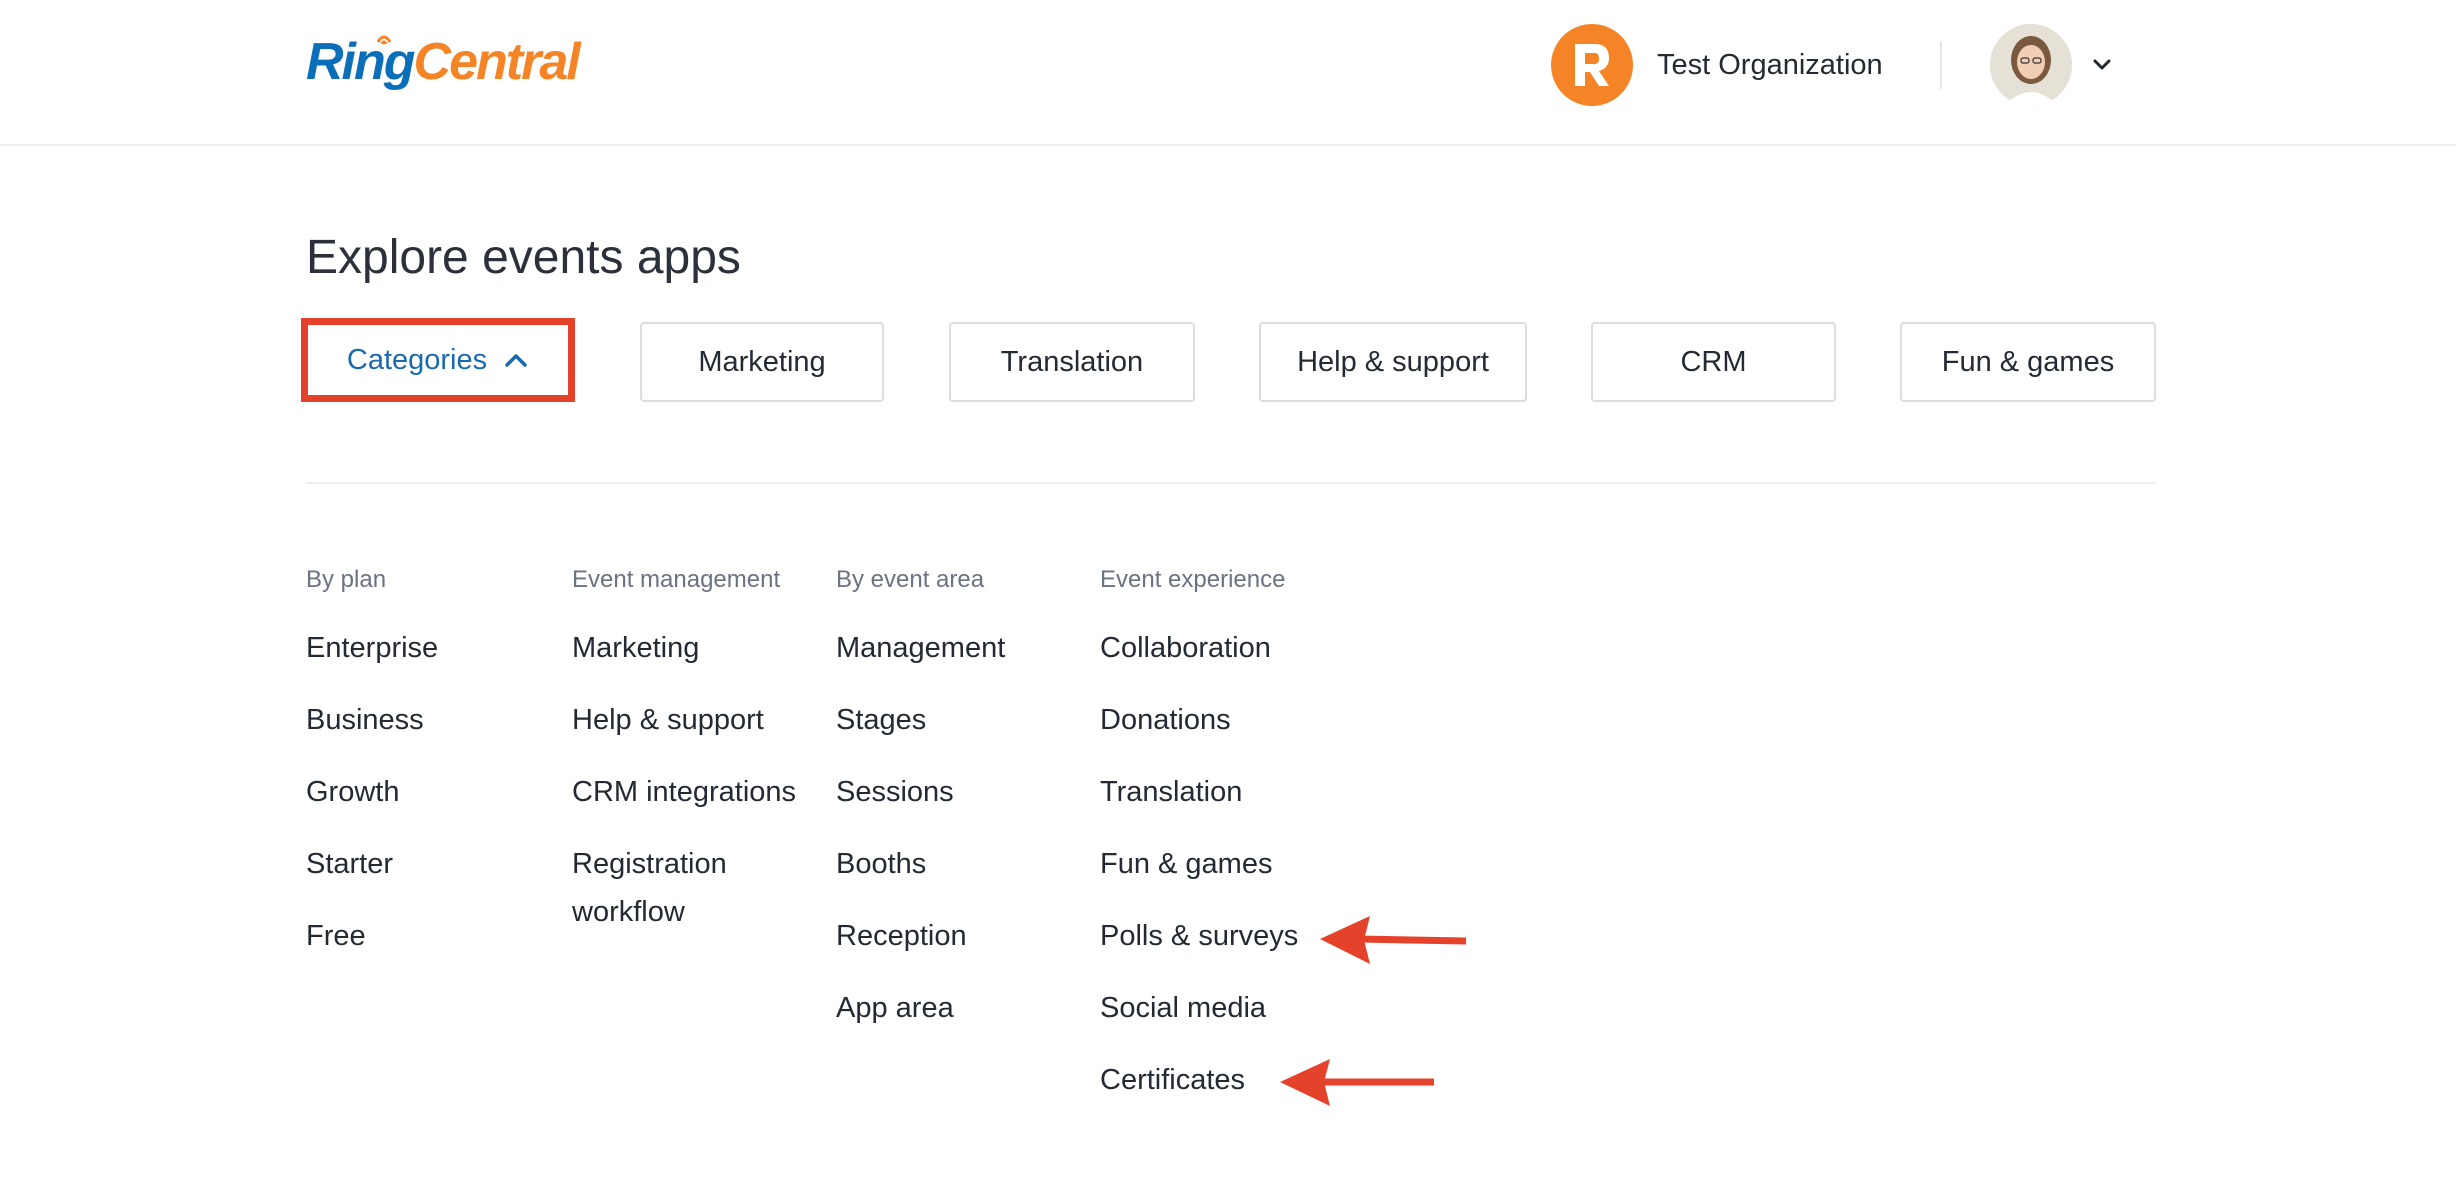 The width and height of the screenshot is (2456, 1194). What do you see at coordinates (1393, 362) in the screenshot?
I see `tab-help-support: Help & support` at bounding box center [1393, 362].